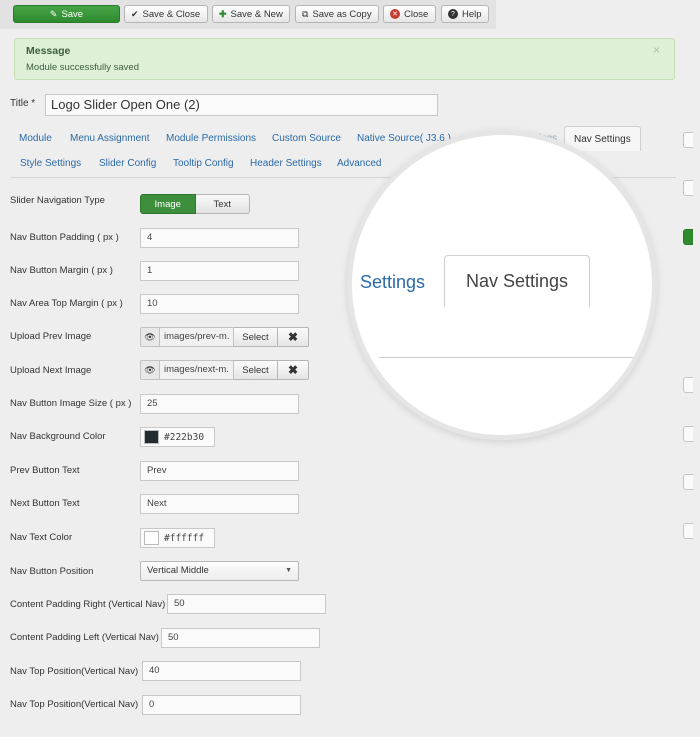 The height and width of the screenshot is (737, 700). What do you see at coordinates (66, 303) in the screenshot?
I see `area-top-margin-label: Nav Area Top Margin ( px )` at bounding box center [66, 303].